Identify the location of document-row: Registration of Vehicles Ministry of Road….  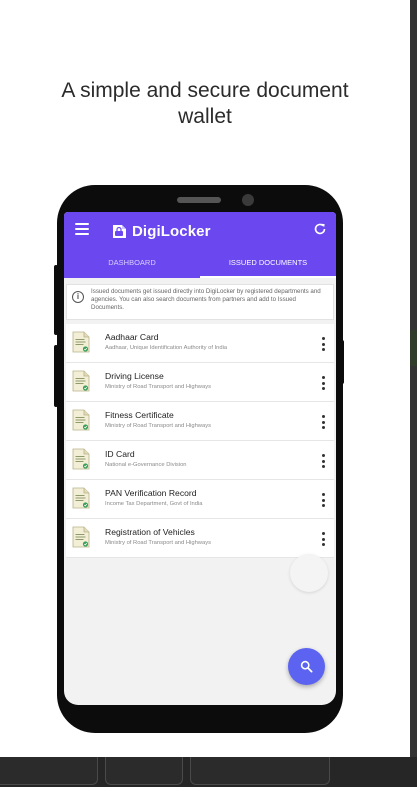
(200, 538).